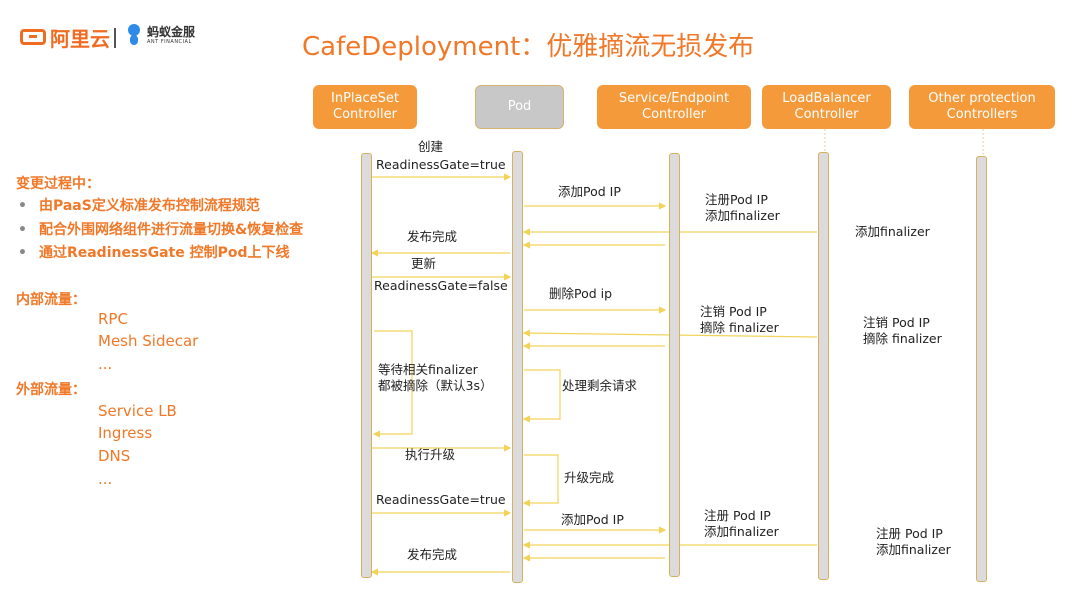 Image resolution: width=1080 pixels, height=597 pixels. What do you see at coordinates (432, 554) in the screenshot?
I see `msg-publish-done-2: 发布完成` at bounding box center [432, 554].